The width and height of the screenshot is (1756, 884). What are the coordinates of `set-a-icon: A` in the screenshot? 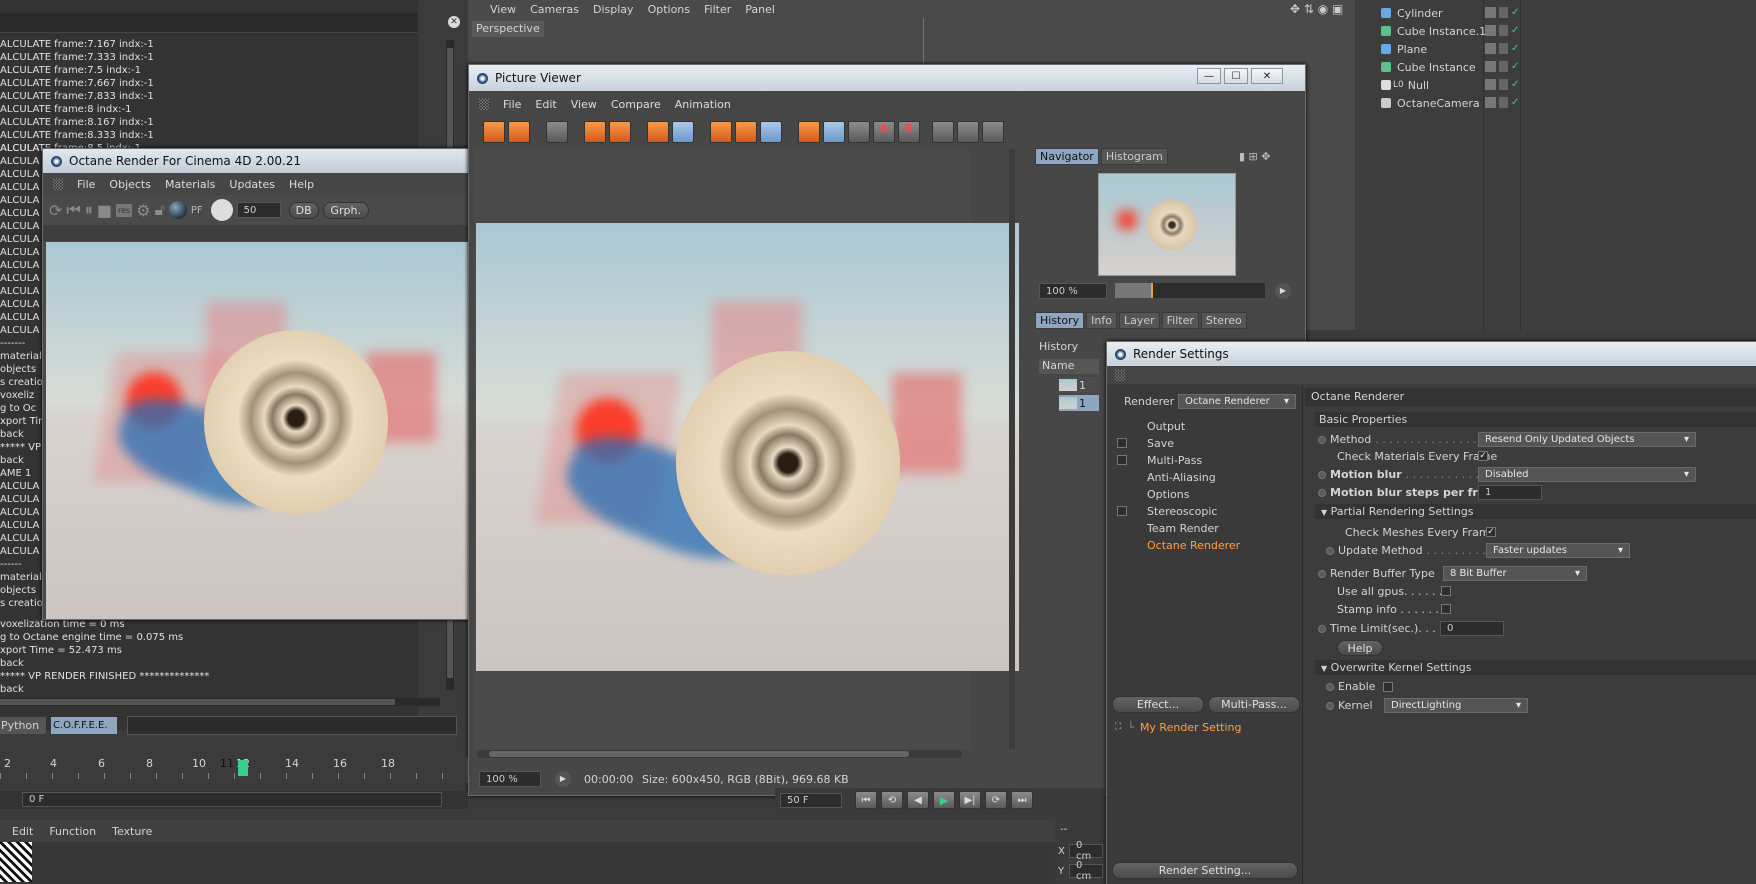 It's located at (884, 132).